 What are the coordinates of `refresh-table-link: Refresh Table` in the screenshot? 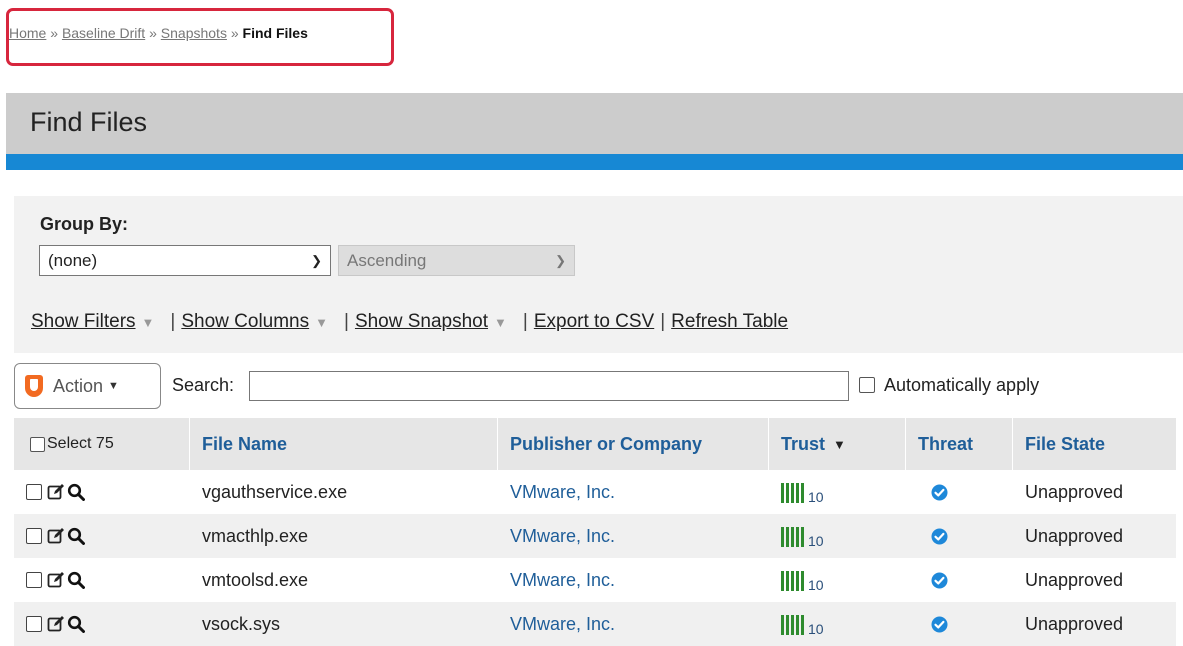 It's located at (729, 322).